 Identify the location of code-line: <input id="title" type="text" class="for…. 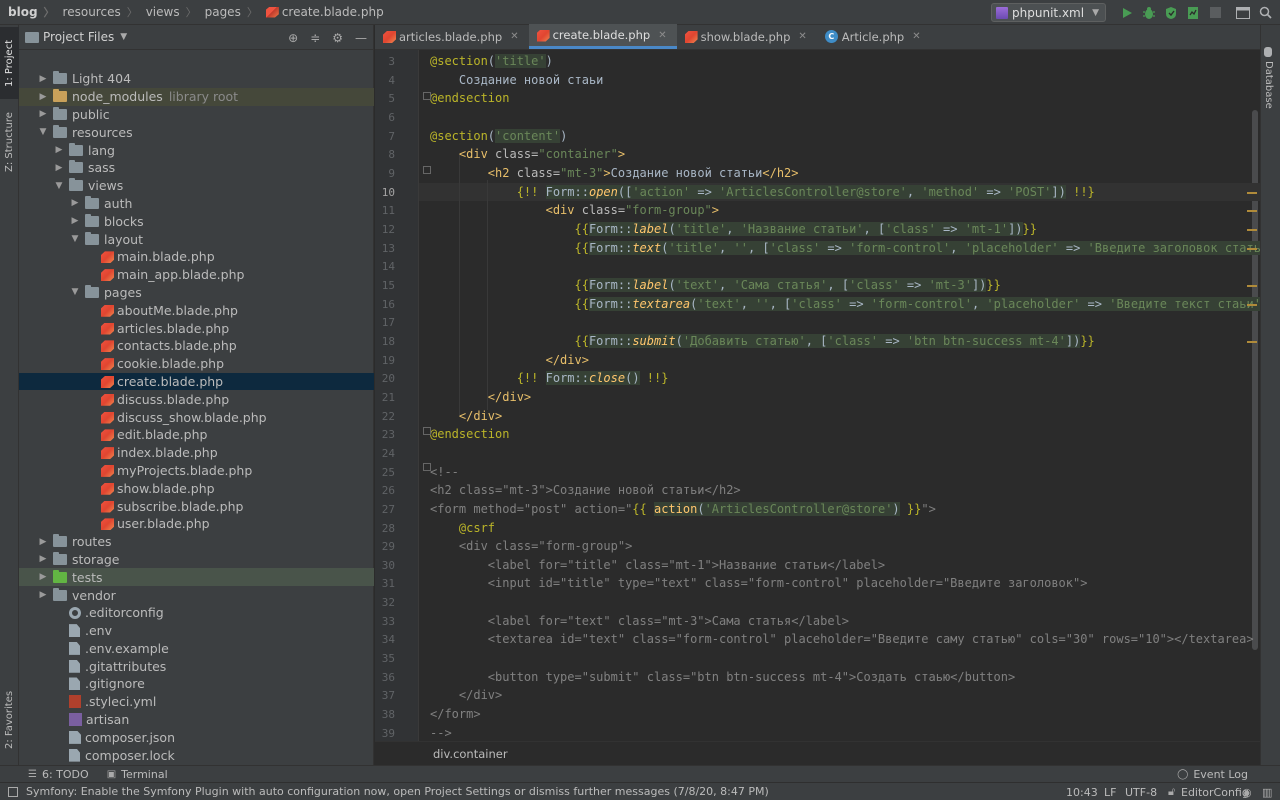
(759, 583).